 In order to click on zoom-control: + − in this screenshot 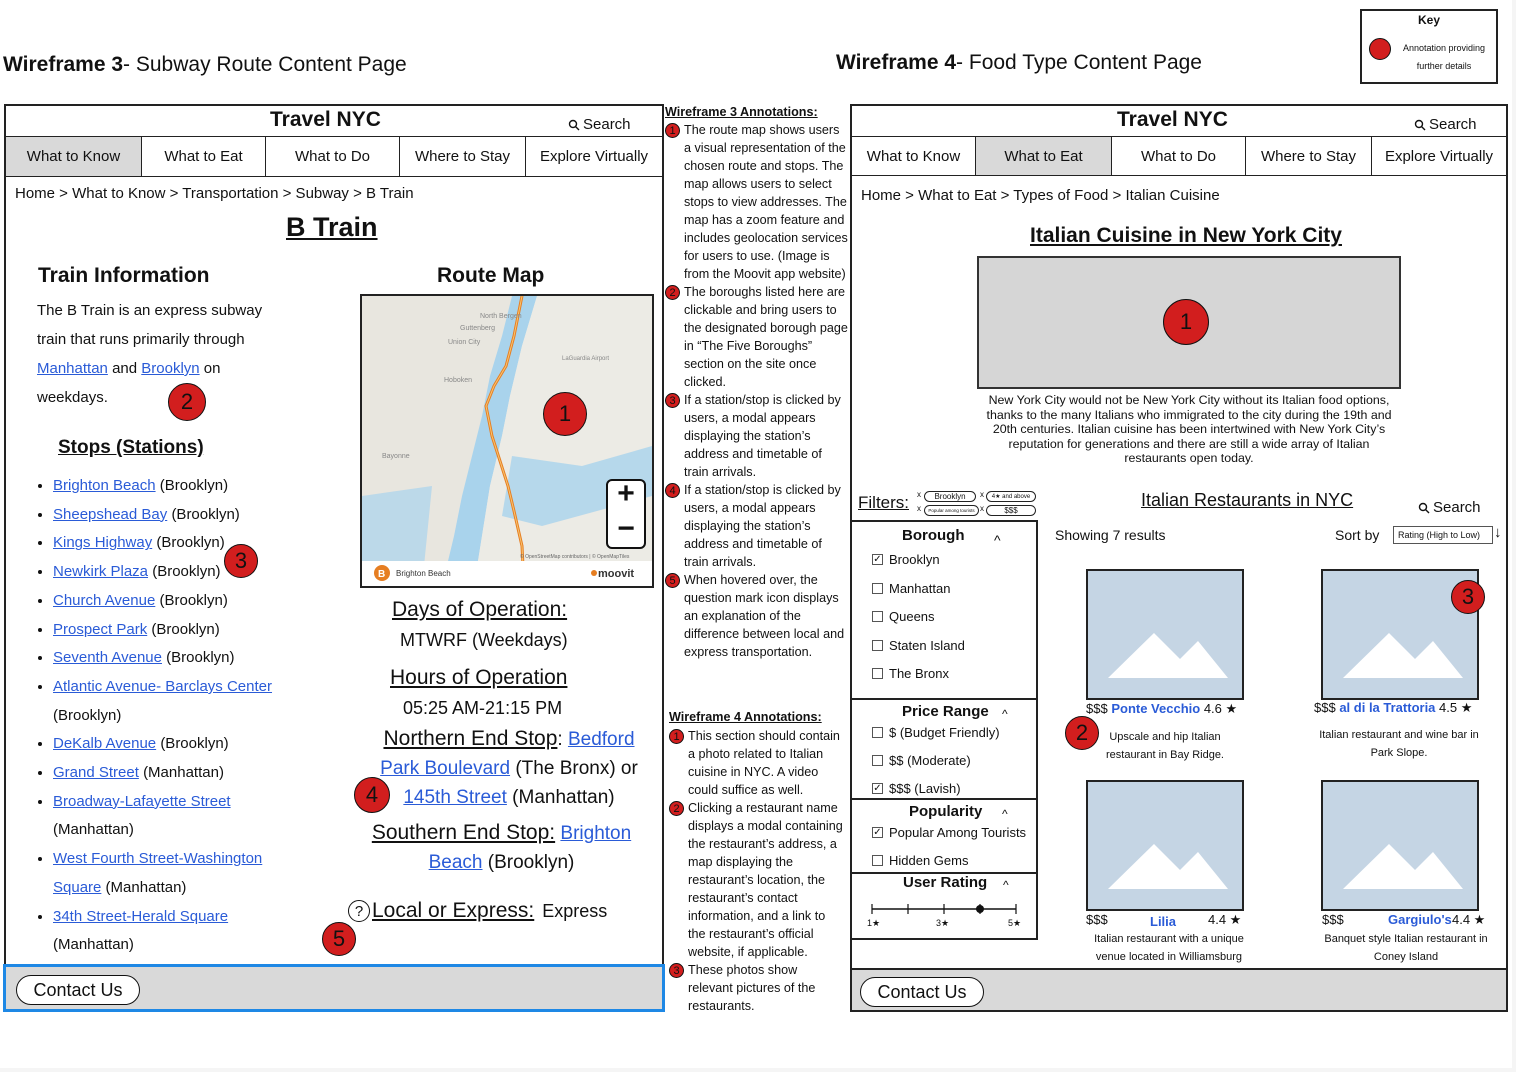, I will do `click(626, 513)`.